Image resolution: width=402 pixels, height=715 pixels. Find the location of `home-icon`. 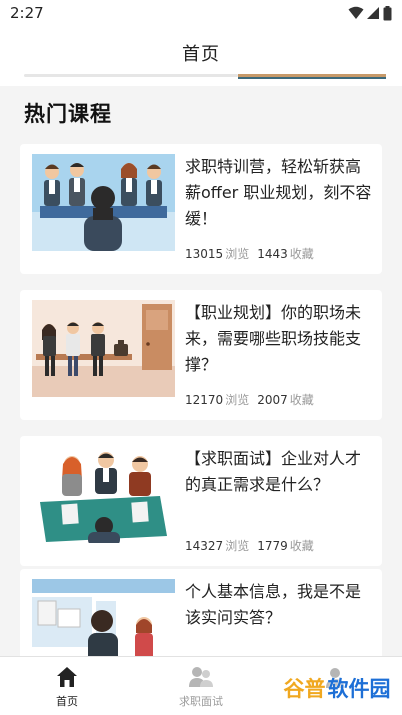

home-icon is located at coordinates (67, 677).